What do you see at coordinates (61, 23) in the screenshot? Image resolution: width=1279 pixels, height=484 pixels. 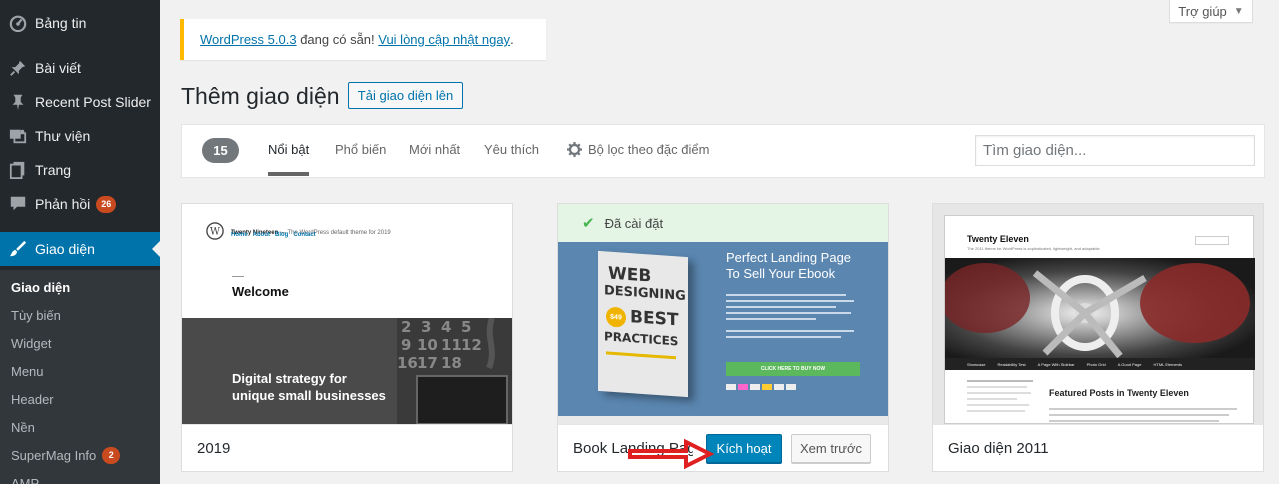 I see `menu-label: Bảng tin` at bounding box center [61, 23].